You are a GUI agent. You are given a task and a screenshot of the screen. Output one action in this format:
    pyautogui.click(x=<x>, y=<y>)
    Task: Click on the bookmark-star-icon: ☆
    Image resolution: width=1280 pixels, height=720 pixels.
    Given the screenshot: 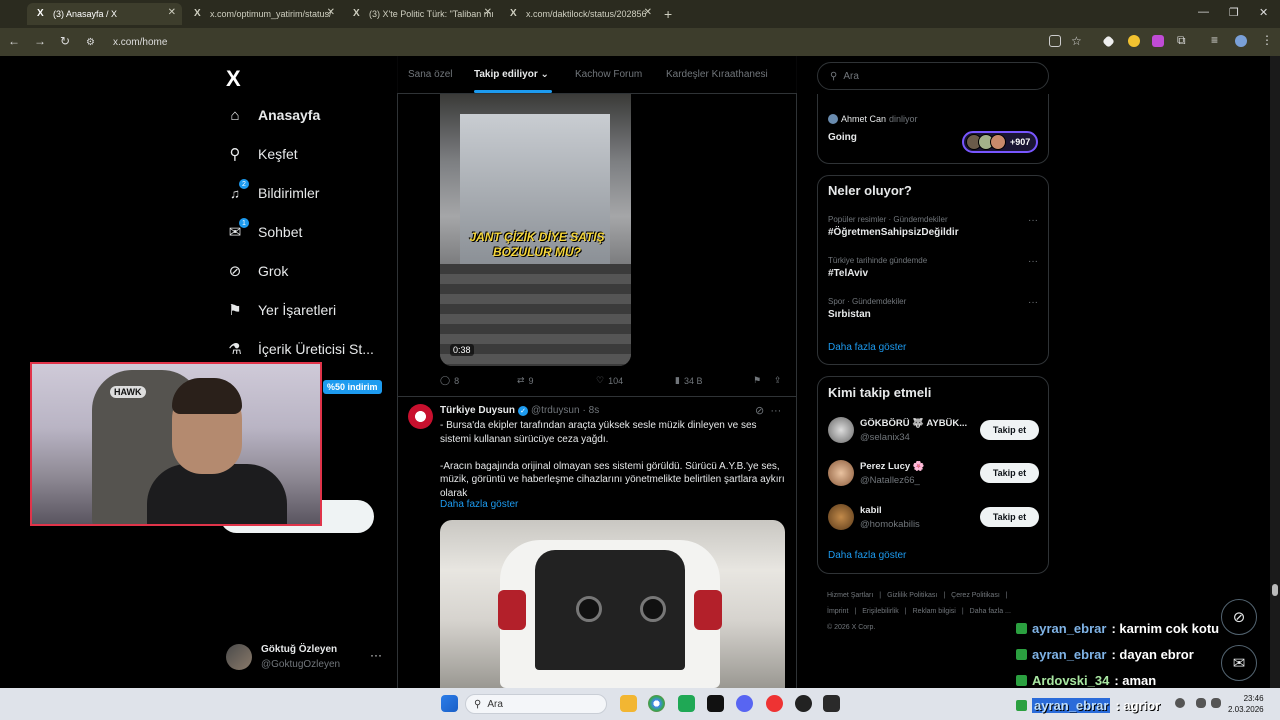 What is the action you would take?
    pyautogui.click(x=1076, y=41)
    